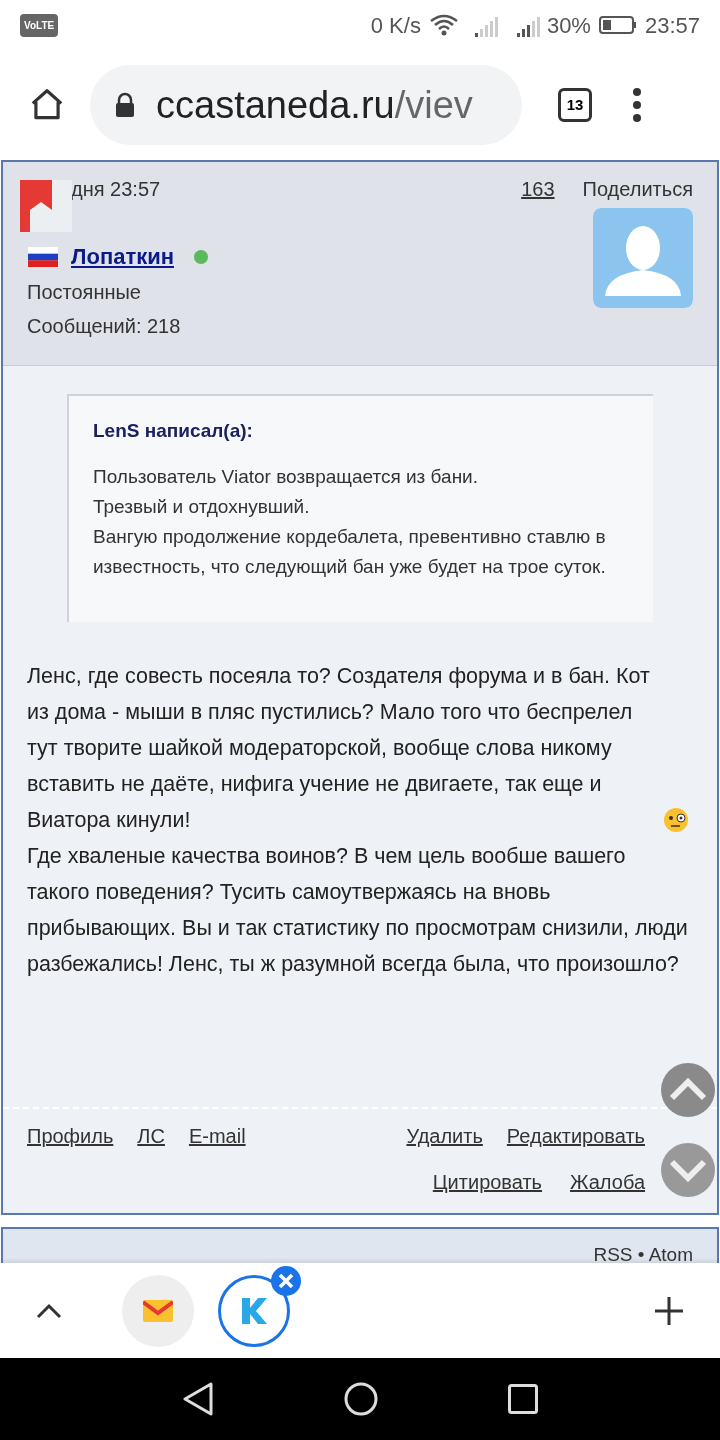 This screenshot has width=720, height=1440. What do you see at coordinates (487, 1182) in the screenshot?
I see `footer-link: Цитировать` at bounding box center [487, 1182].